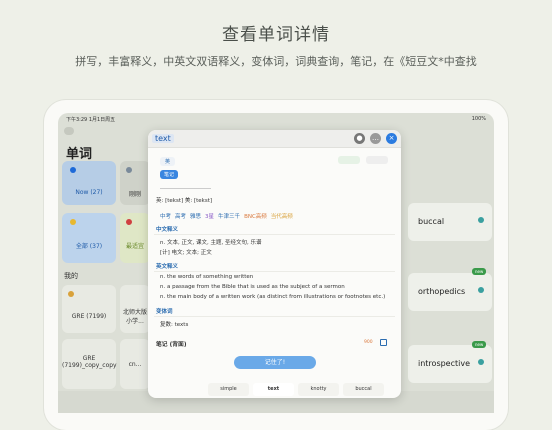  I want to click on tag: BNC高频, so click(255, 217).